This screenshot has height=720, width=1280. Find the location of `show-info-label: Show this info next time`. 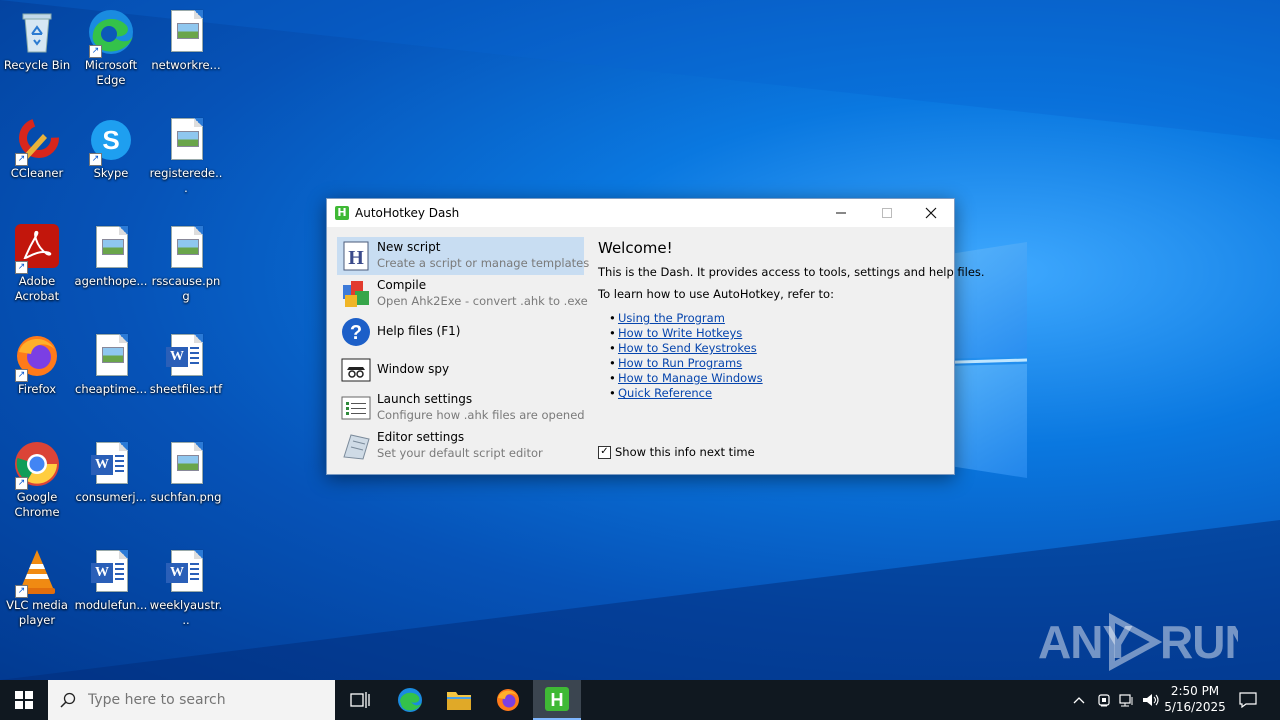

show-info-label: Show this info next time is located at coordinates (685, 452).